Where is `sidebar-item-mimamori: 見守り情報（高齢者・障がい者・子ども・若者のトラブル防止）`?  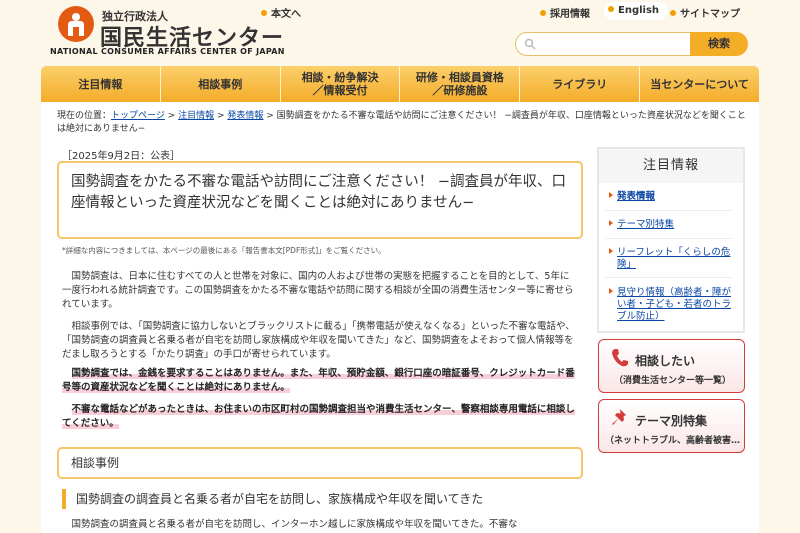 sidebar-item-mimamori: 見守り情報（高齢者・障がい者・子ども・若者のトラブル防止） is located at coordinates (673, 305).